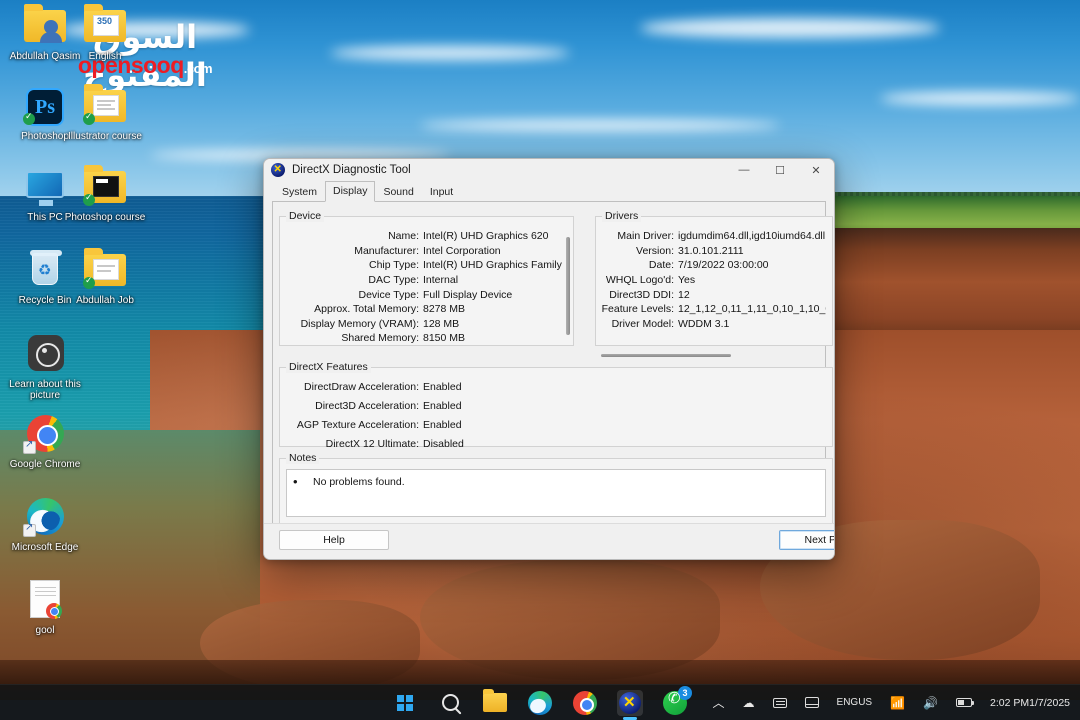  What do you see at coordinates (350, 191) in the screenshot?
I see `tab-display: Display` at bounding box center [350, 191].